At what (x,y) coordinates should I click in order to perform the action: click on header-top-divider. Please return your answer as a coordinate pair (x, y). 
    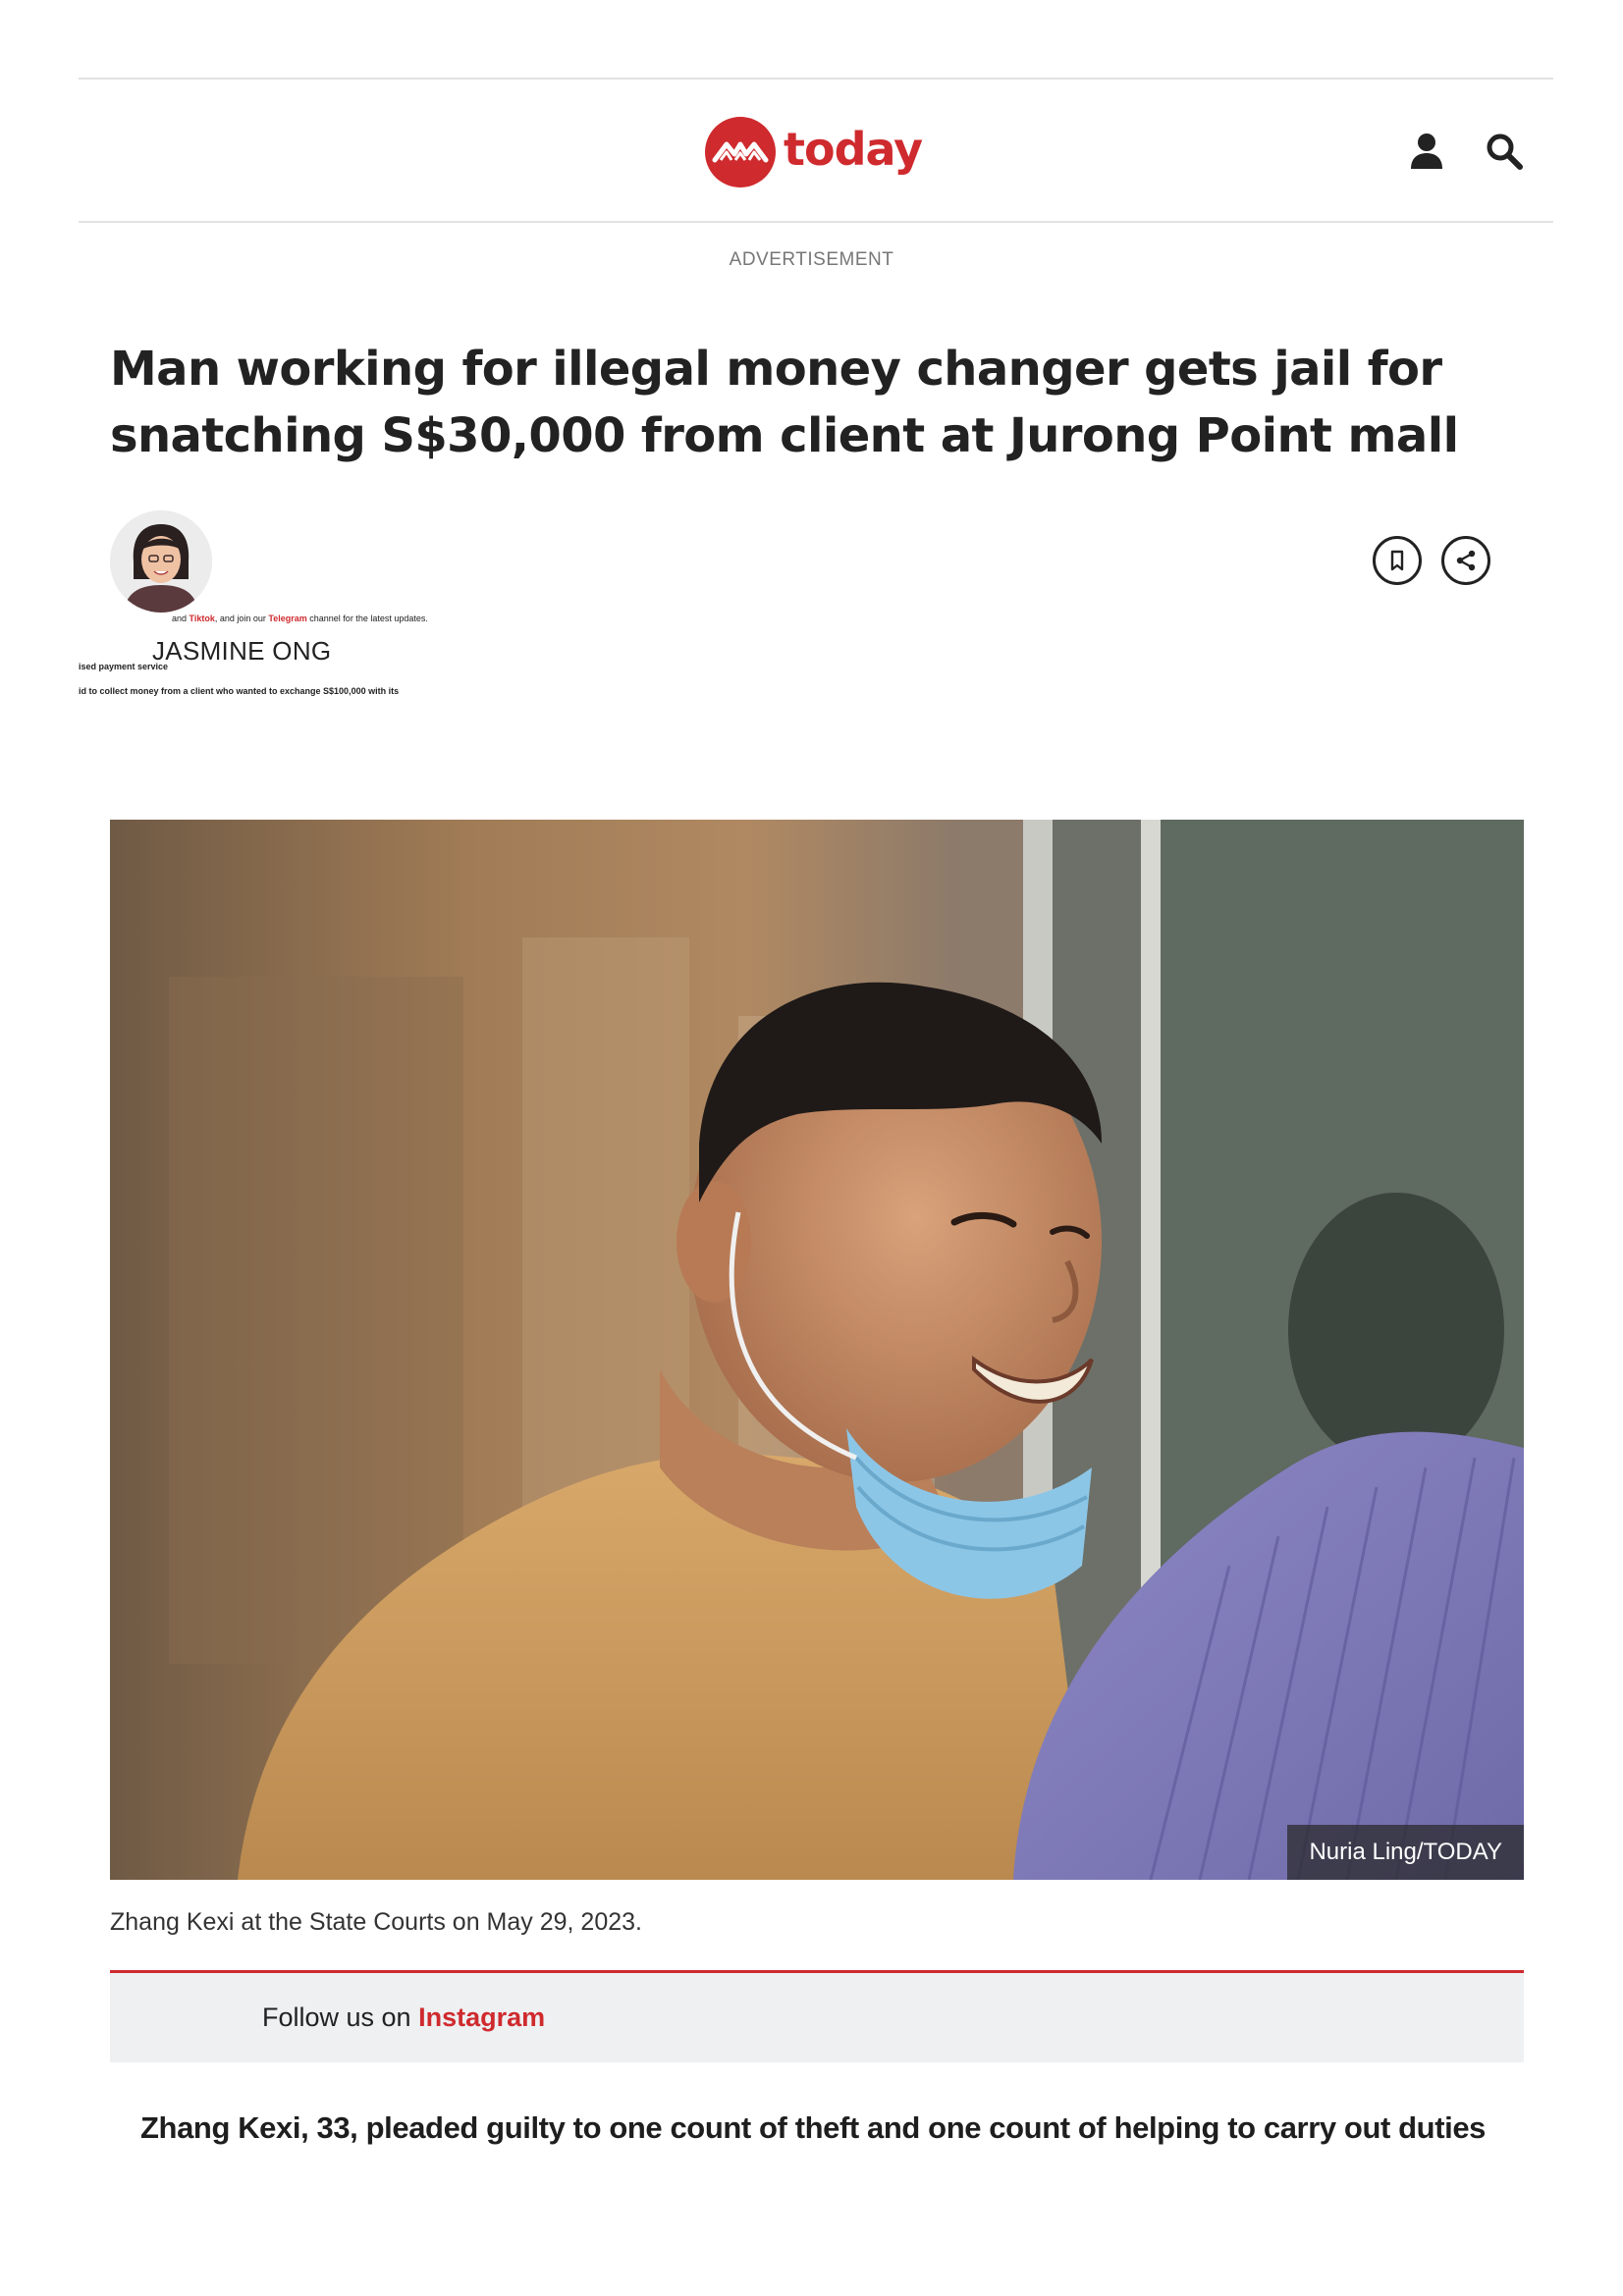
    Looking at the image, I should click on (816, 79).